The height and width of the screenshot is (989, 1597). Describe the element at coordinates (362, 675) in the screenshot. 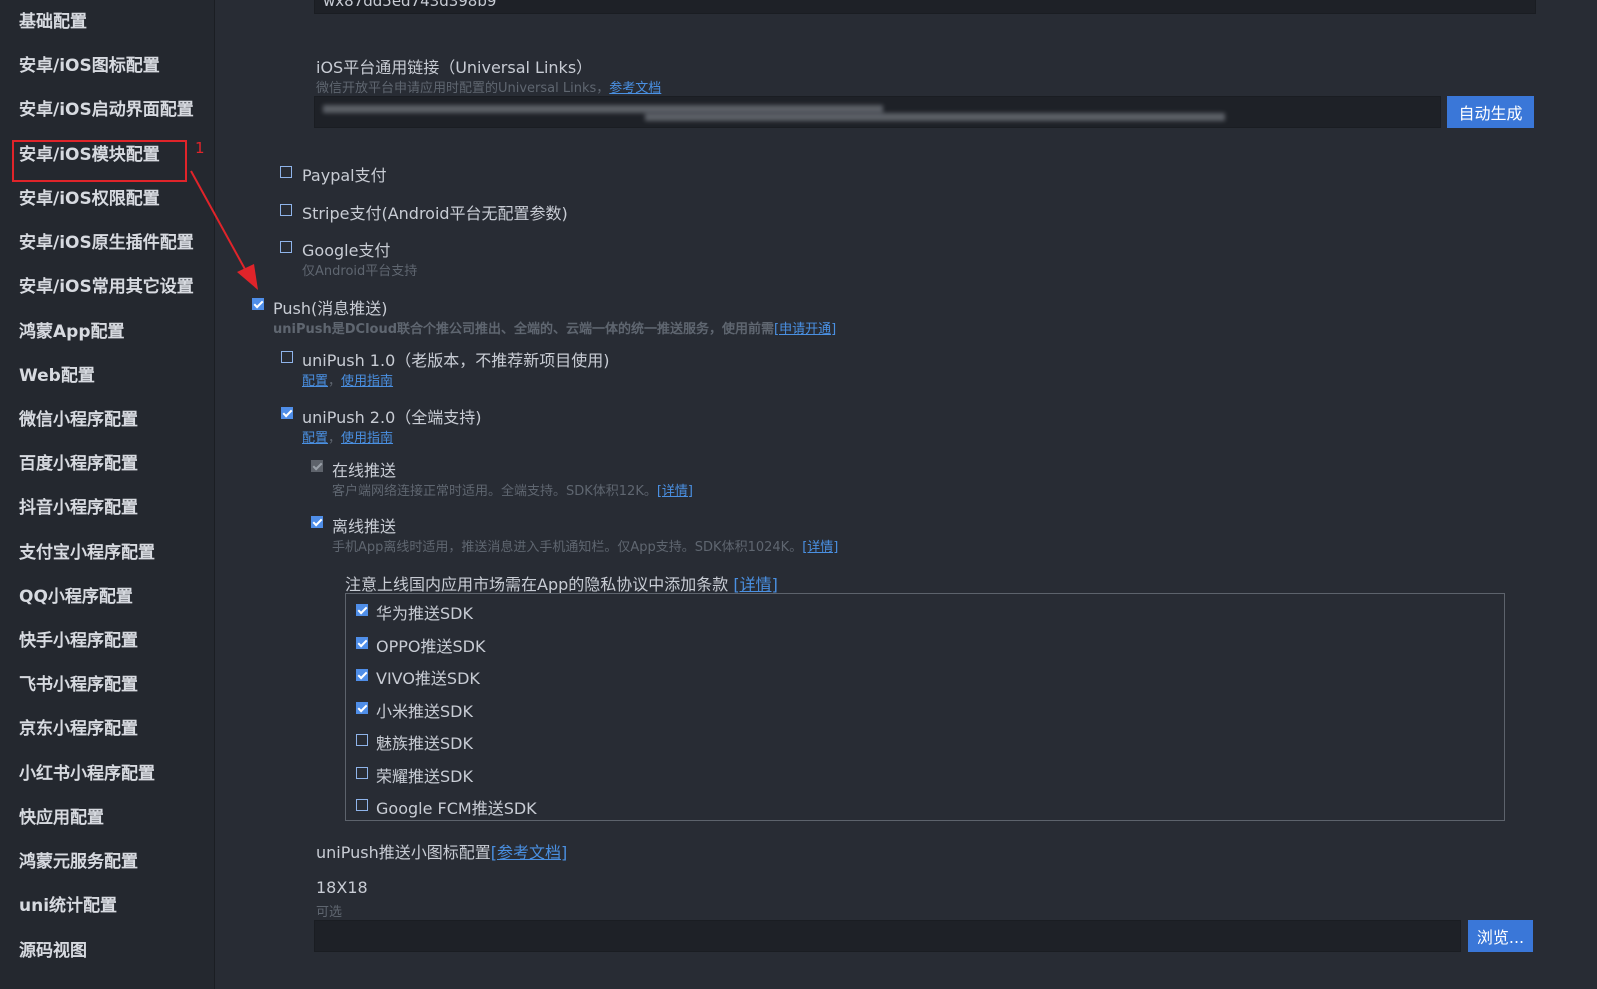

I see `vivo-sdk-checkbox` at that location.